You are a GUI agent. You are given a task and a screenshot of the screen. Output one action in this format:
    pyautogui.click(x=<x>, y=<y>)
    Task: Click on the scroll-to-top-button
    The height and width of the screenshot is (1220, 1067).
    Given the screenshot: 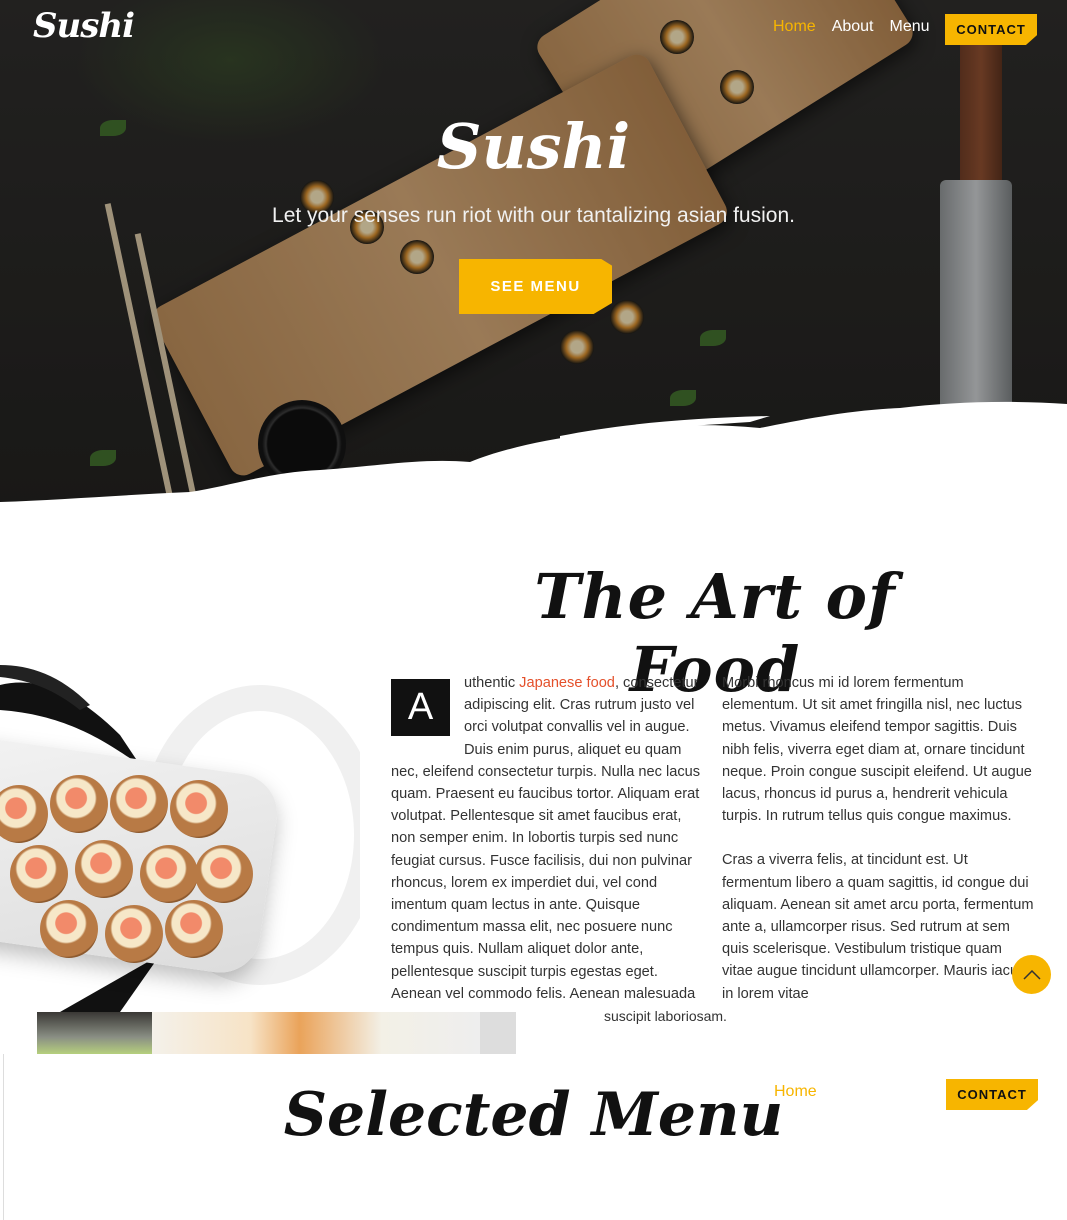 What is the action you would take?
    pyautogui.click(x=1031, y=974)
    